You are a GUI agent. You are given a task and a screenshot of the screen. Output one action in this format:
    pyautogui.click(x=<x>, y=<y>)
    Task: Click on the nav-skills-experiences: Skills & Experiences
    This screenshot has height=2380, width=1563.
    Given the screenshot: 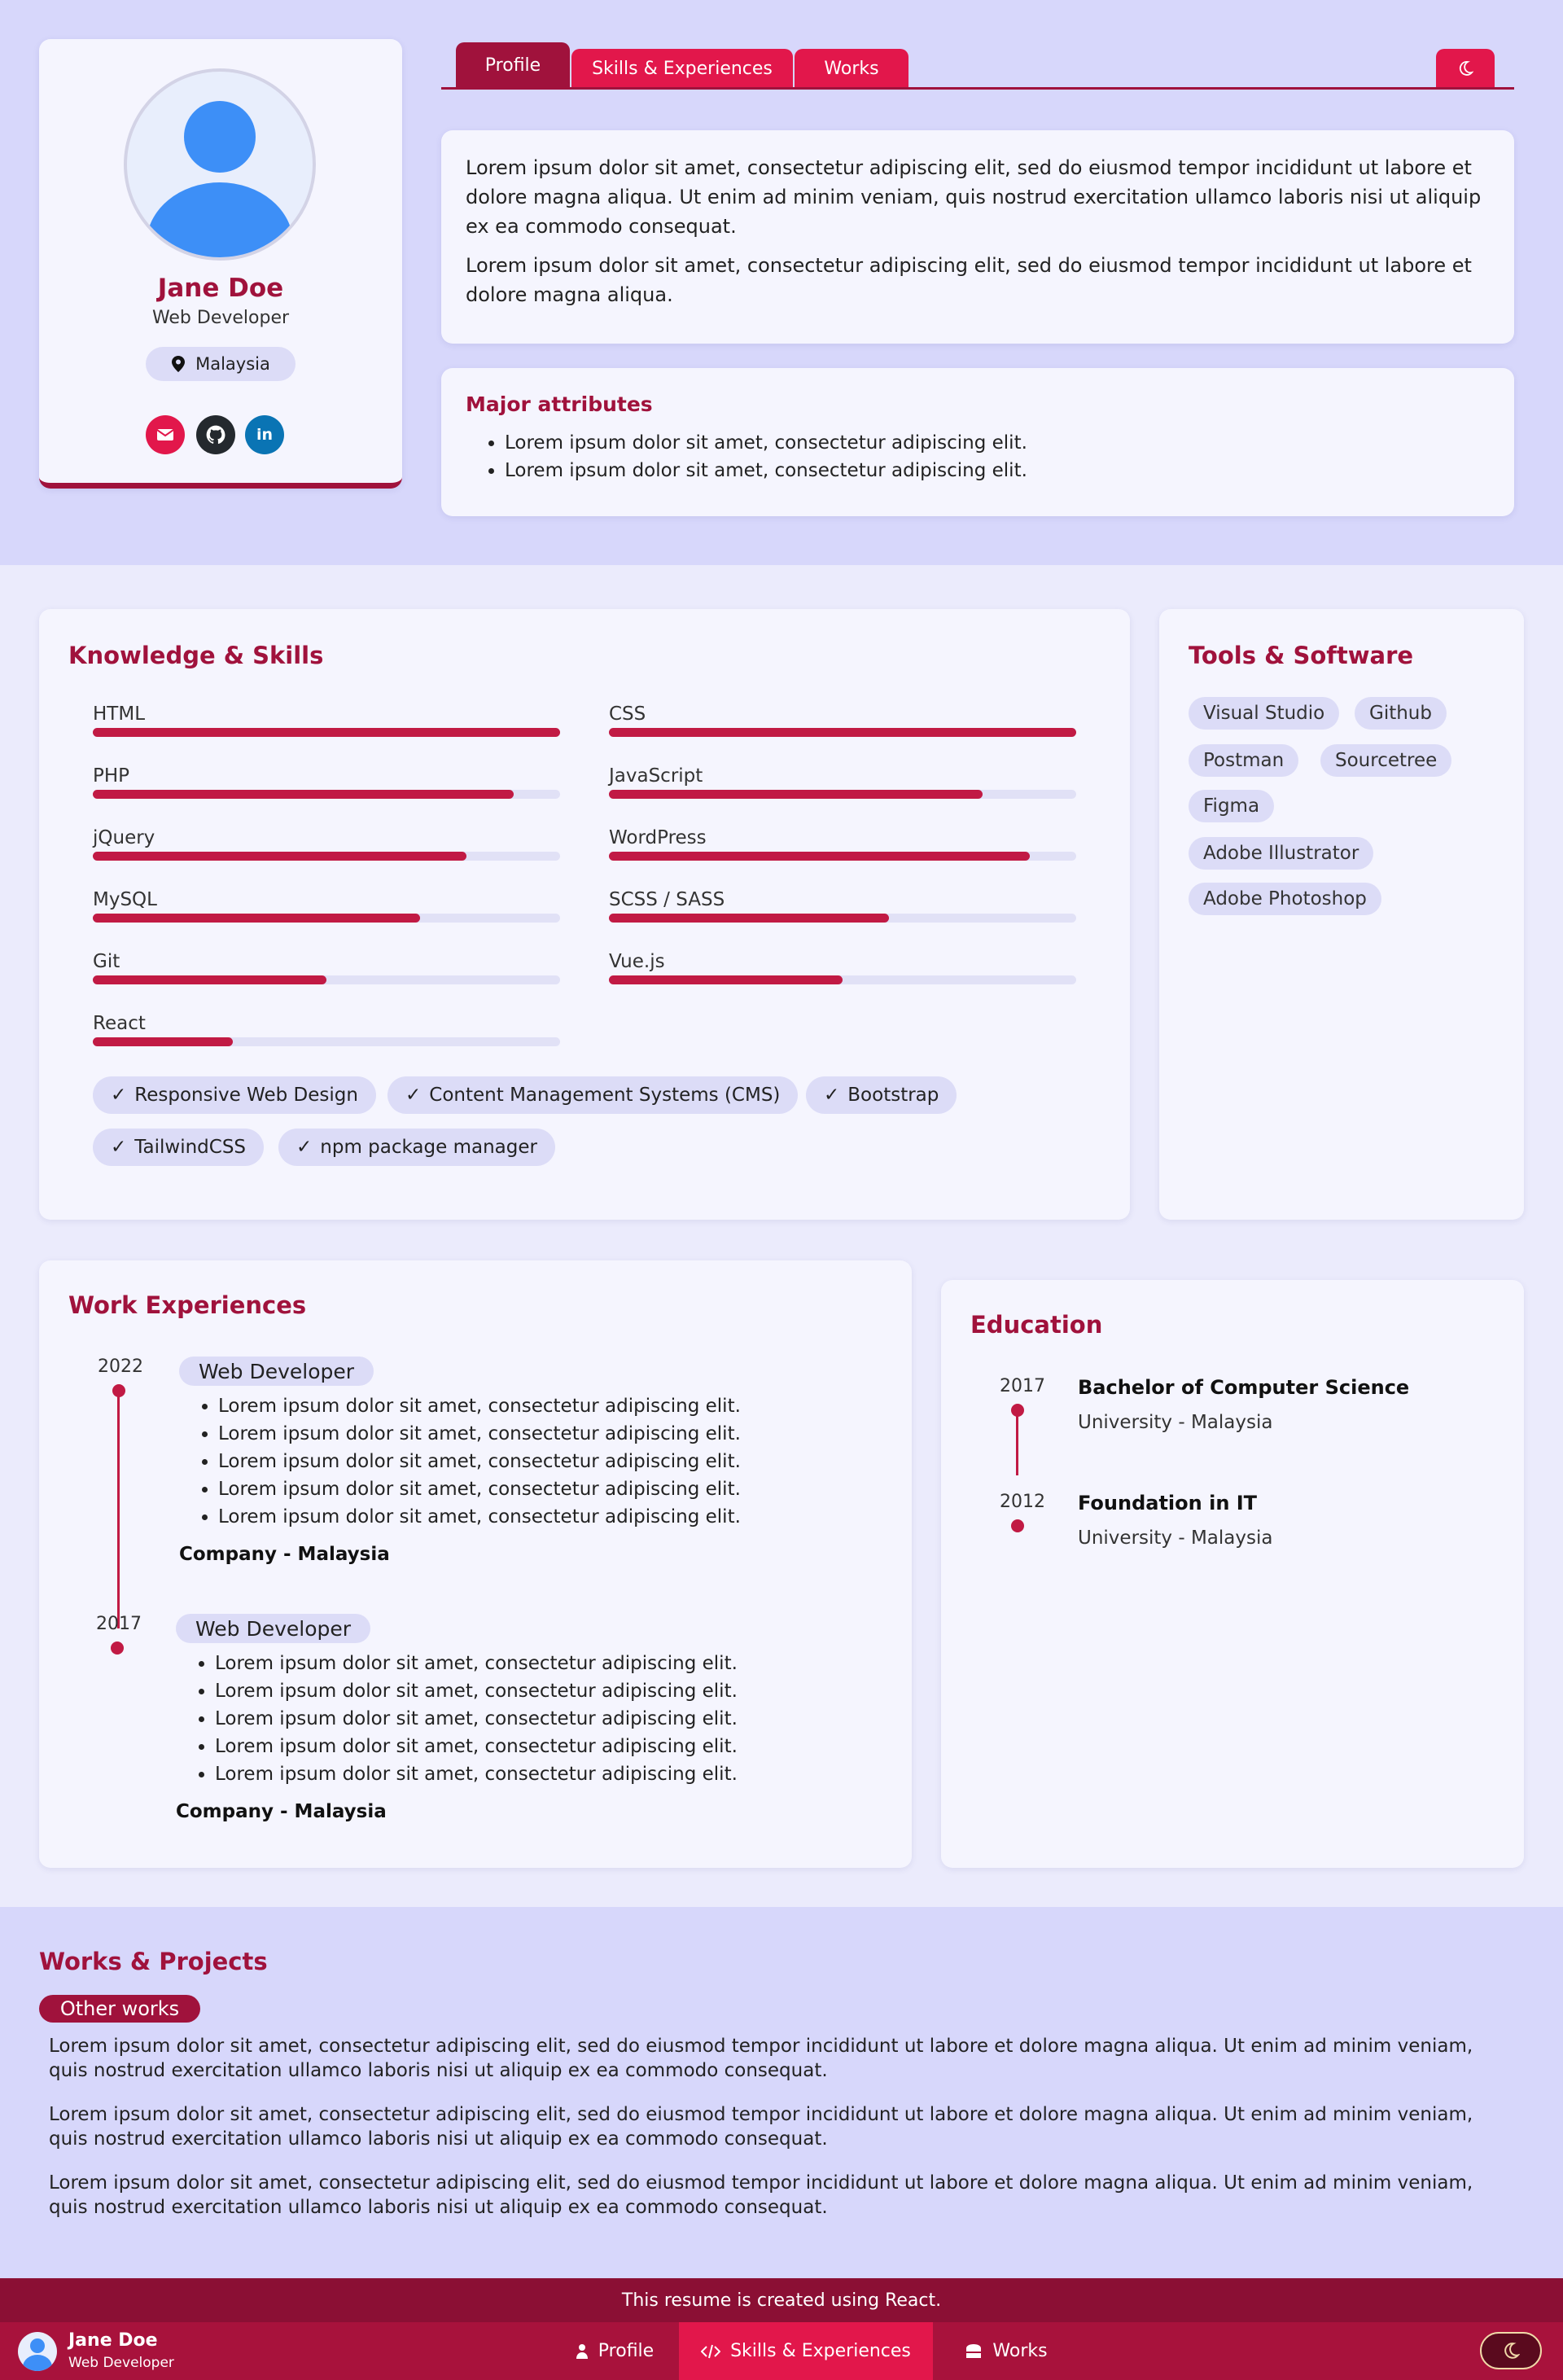 What is the action you would take?
    pyautogui.click(x=806, y=2351)
    